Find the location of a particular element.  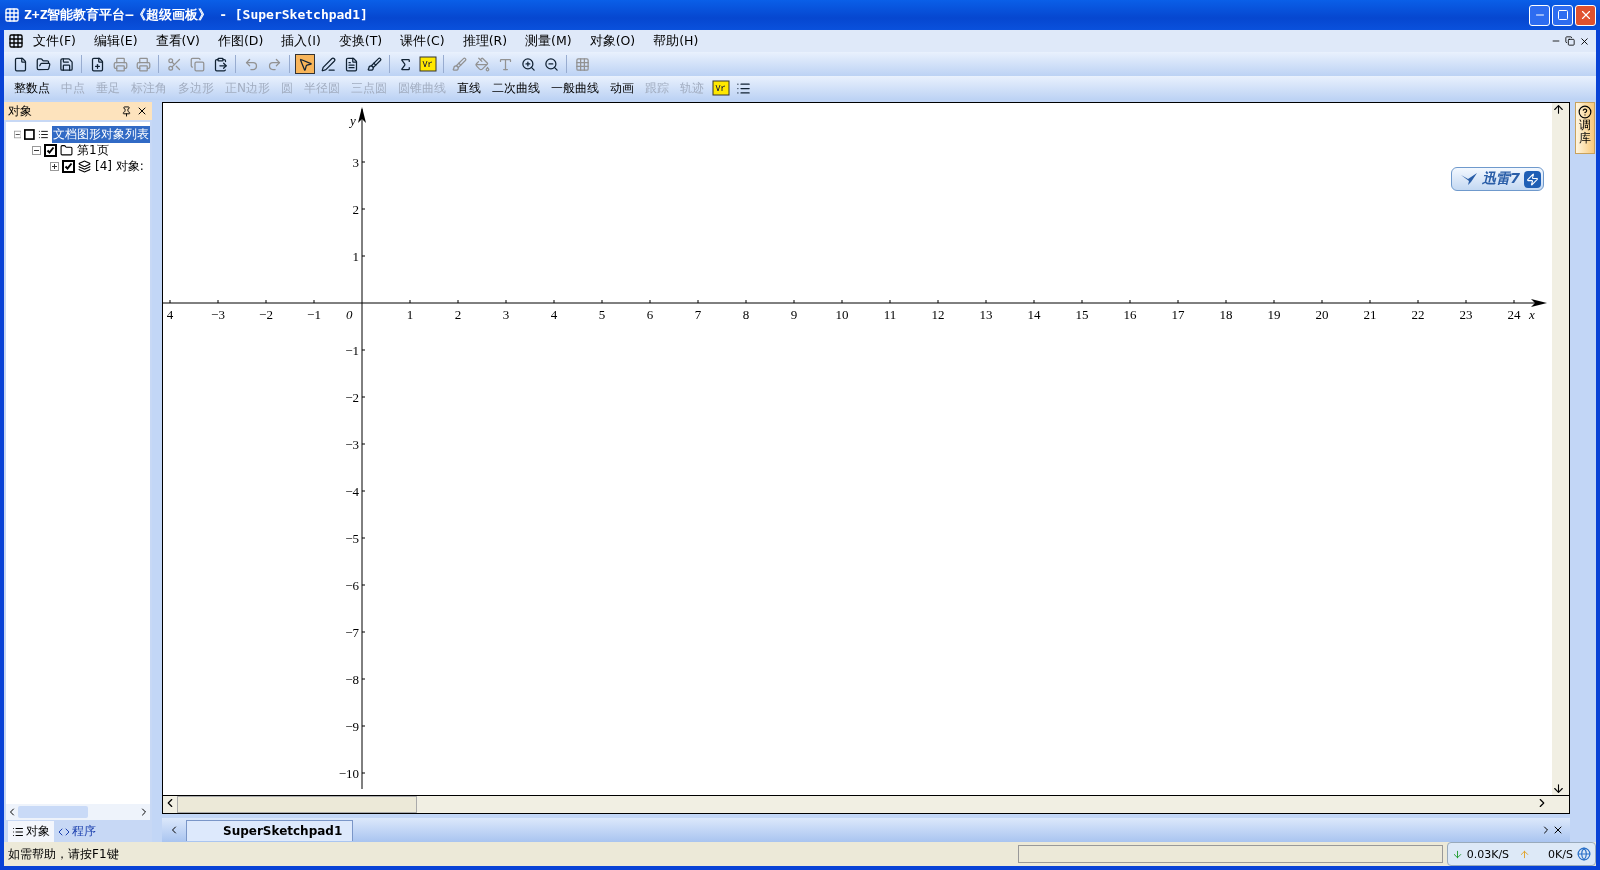

tick-label: 13 is located at coordinates (986, 314).